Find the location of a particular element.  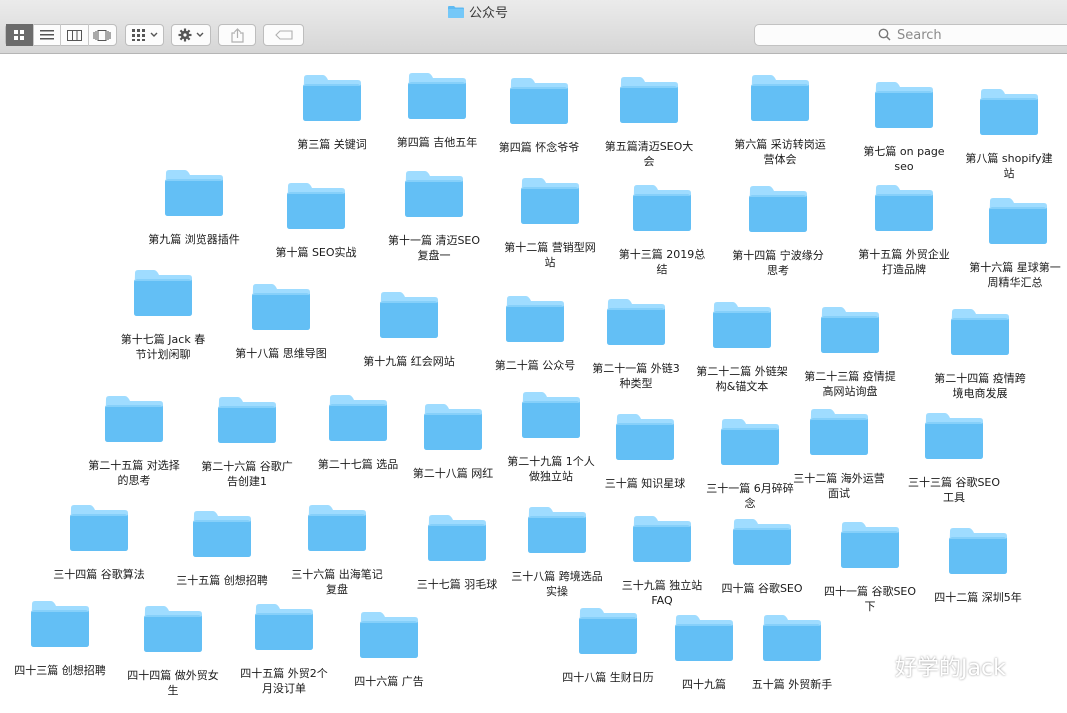

cover-flow-view-icon is located at coordinates (102, 35).